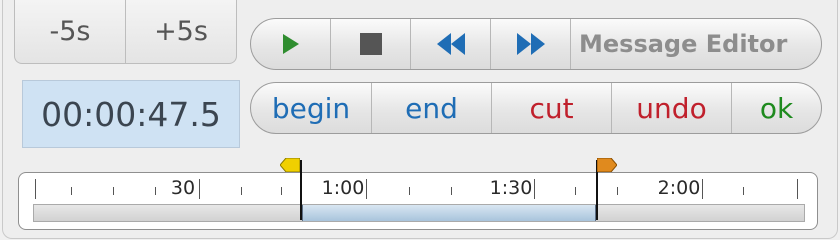 This screenshot has height=240, width=840. Describe the element at coordinates (607, 165) in the screenshot. I see `end-marker-flag-icon` at that location.